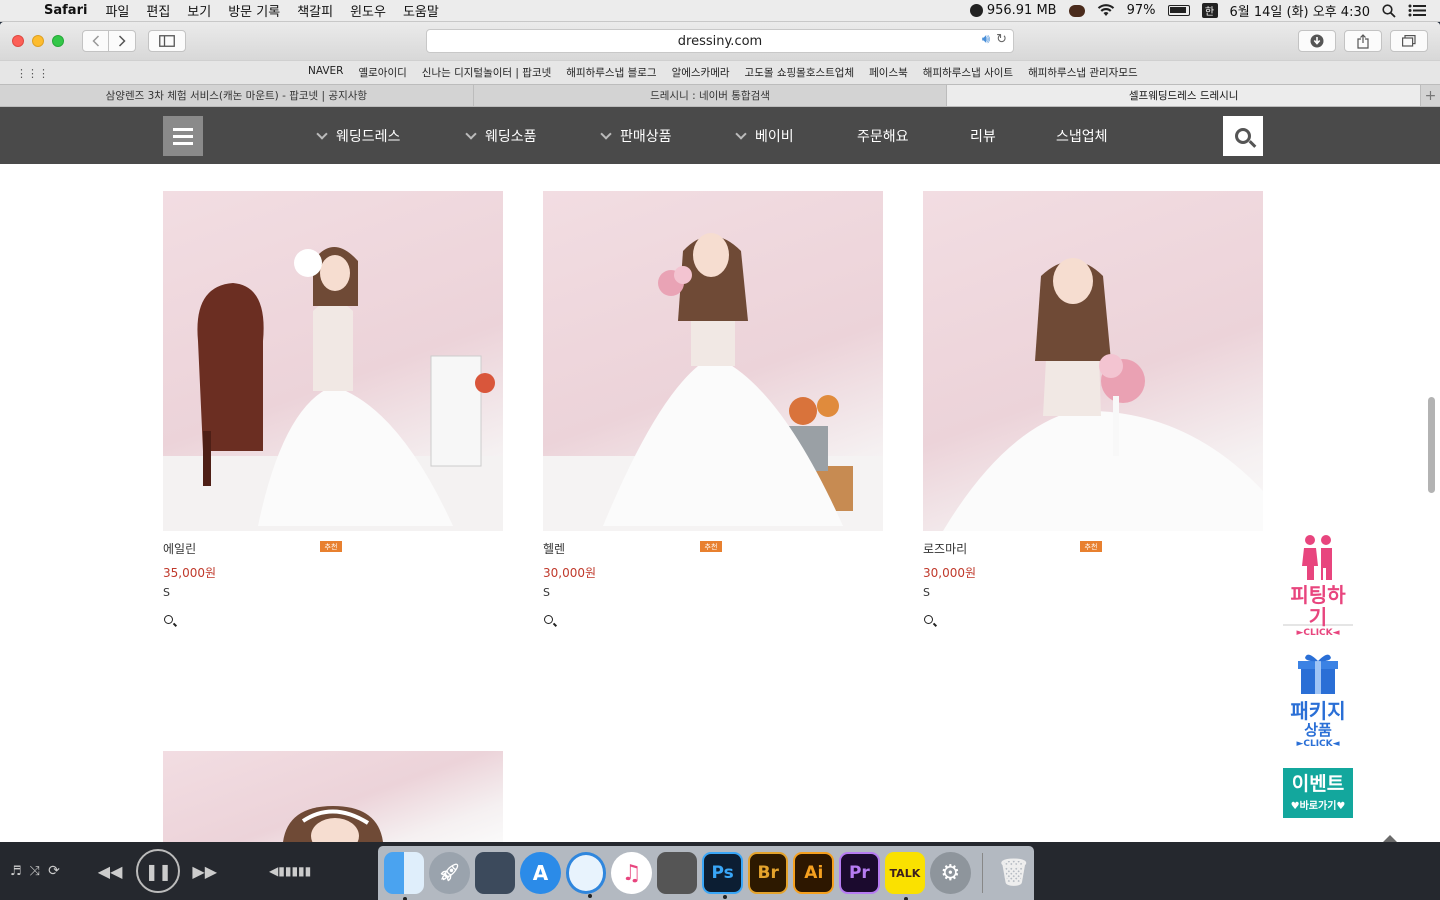  I want to click on system-preferences-icon: ⚙︎, so click(950, 873).